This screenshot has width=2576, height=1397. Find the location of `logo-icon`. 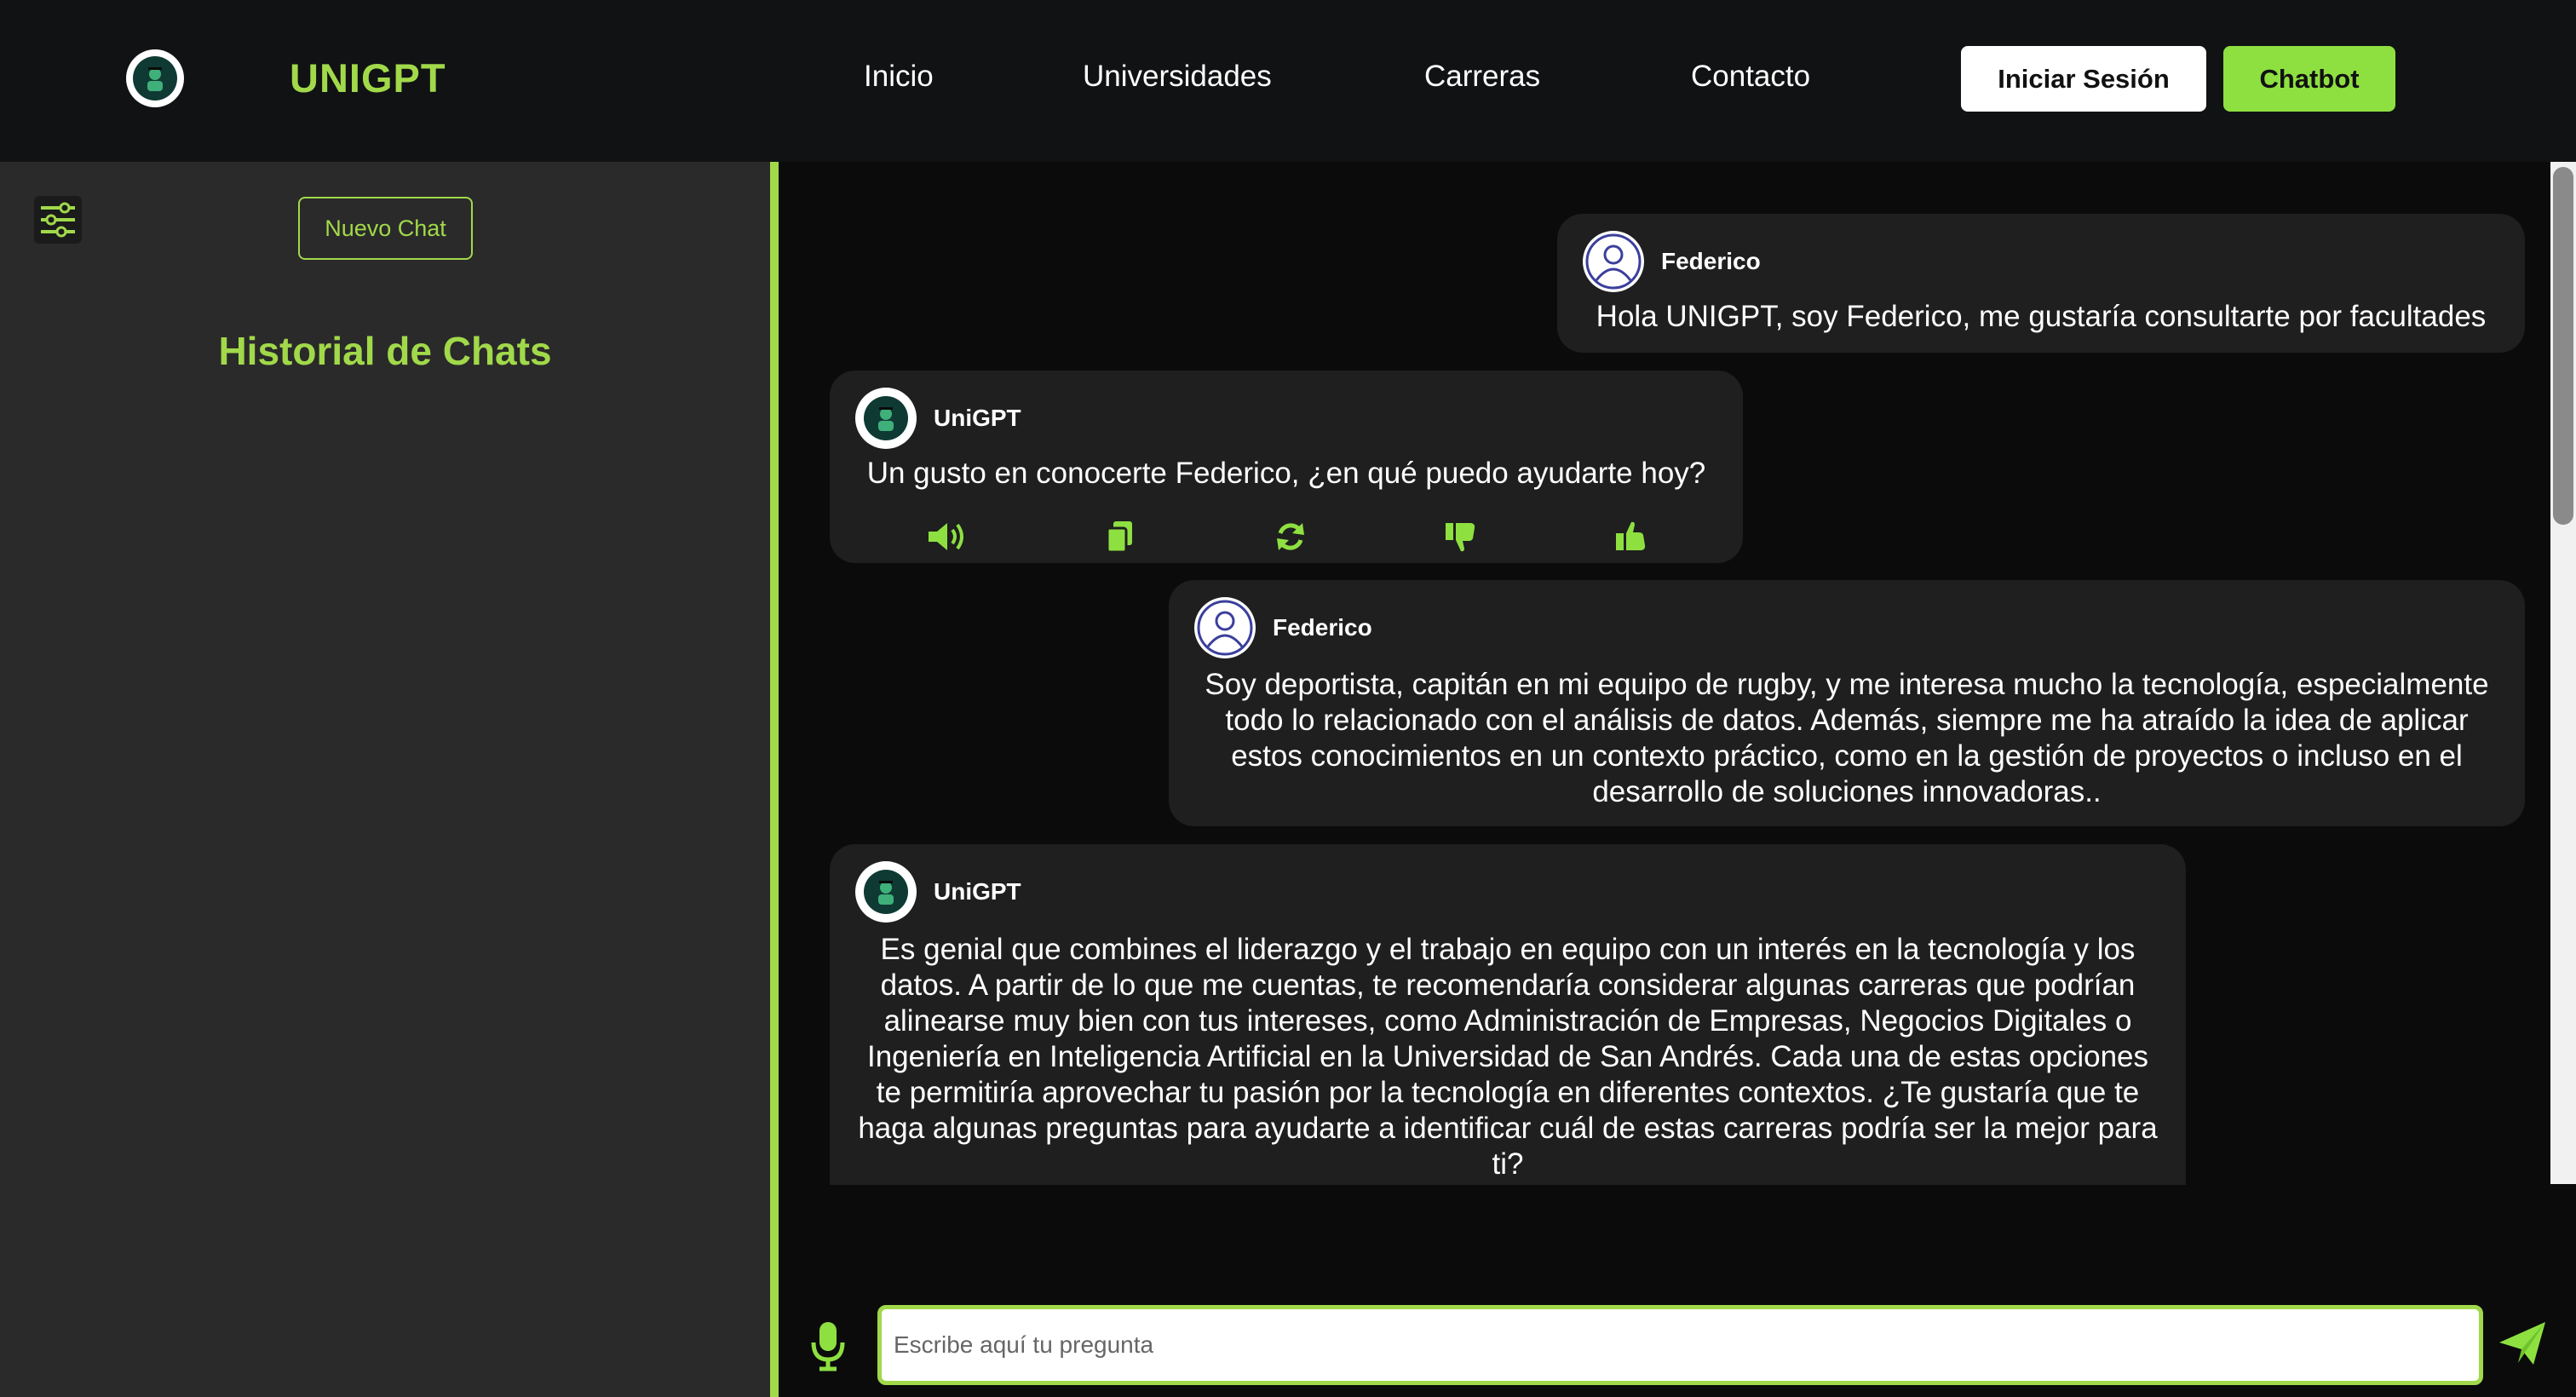

logo-icon is located at coordinates (155, 78).